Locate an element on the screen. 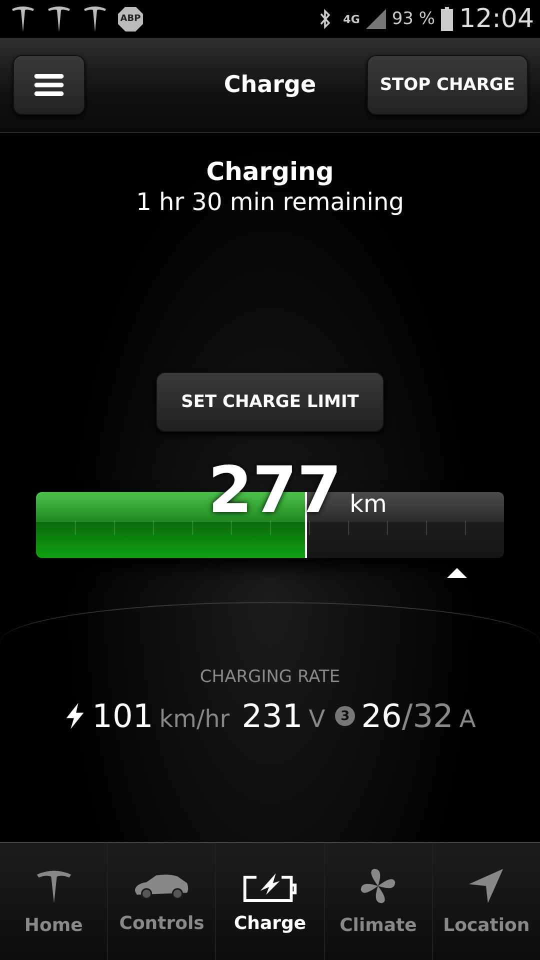  max-current: /32 is located at coordinates (428, 716).